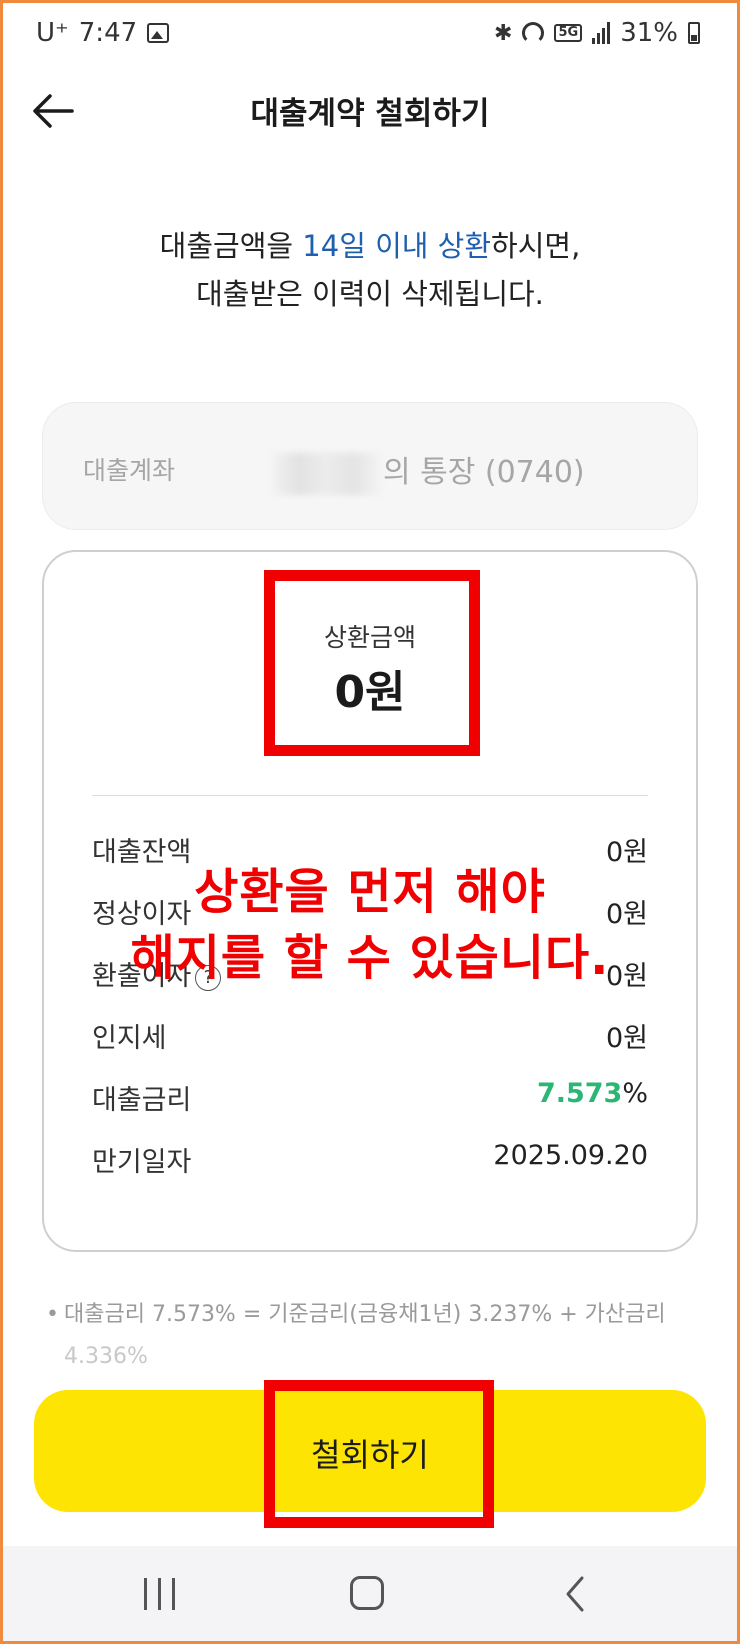 The width and height of the screenshot is (740, 1644). Describe the element at coordinates (370, 1160) in the screenshot. I see `detail-row-maturity: 만기일자 2025.09.20` at that location.